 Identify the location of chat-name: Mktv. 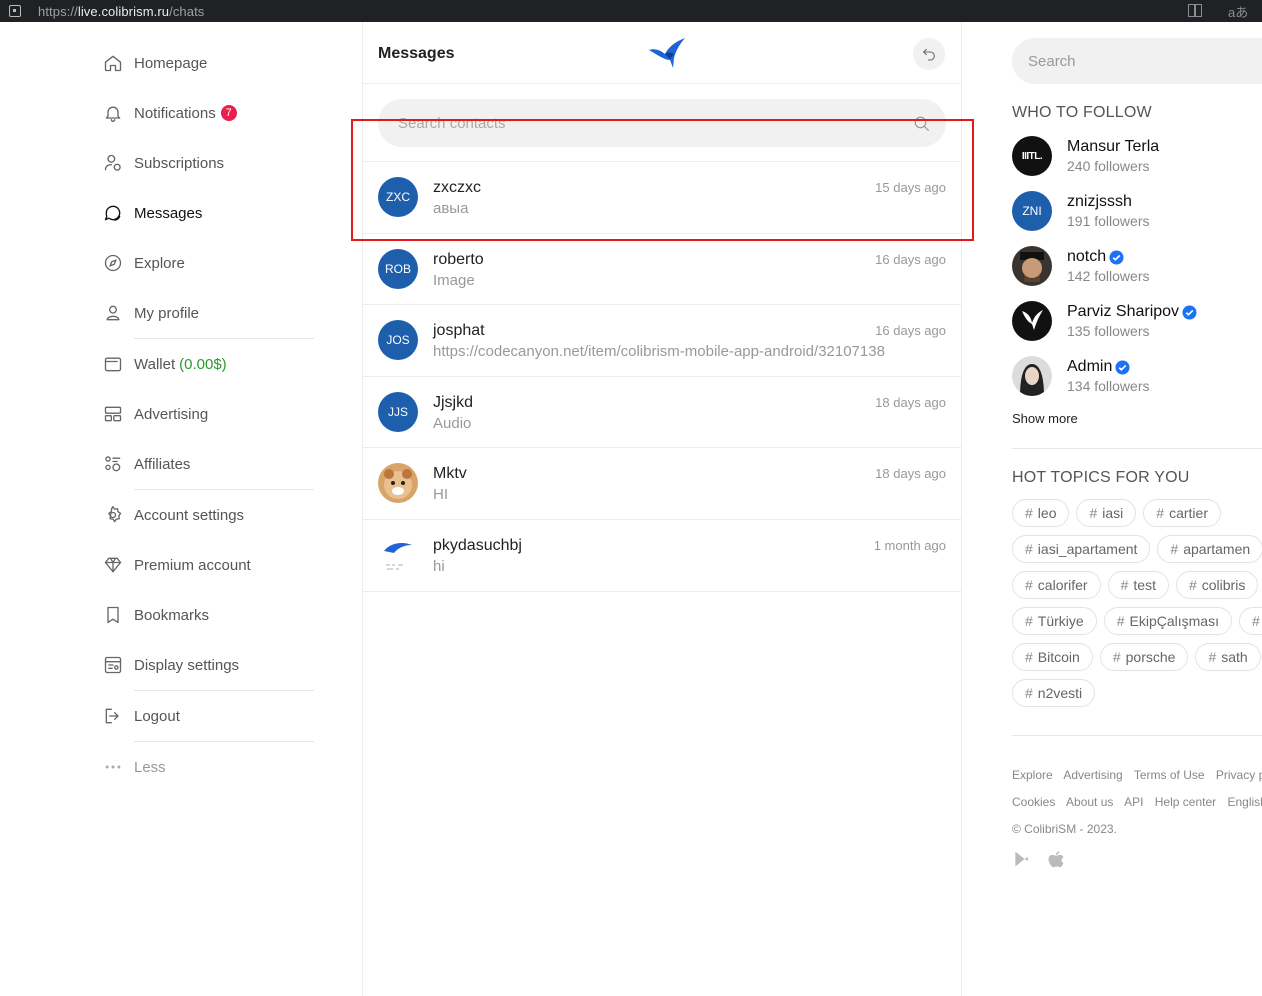
(450, 474).